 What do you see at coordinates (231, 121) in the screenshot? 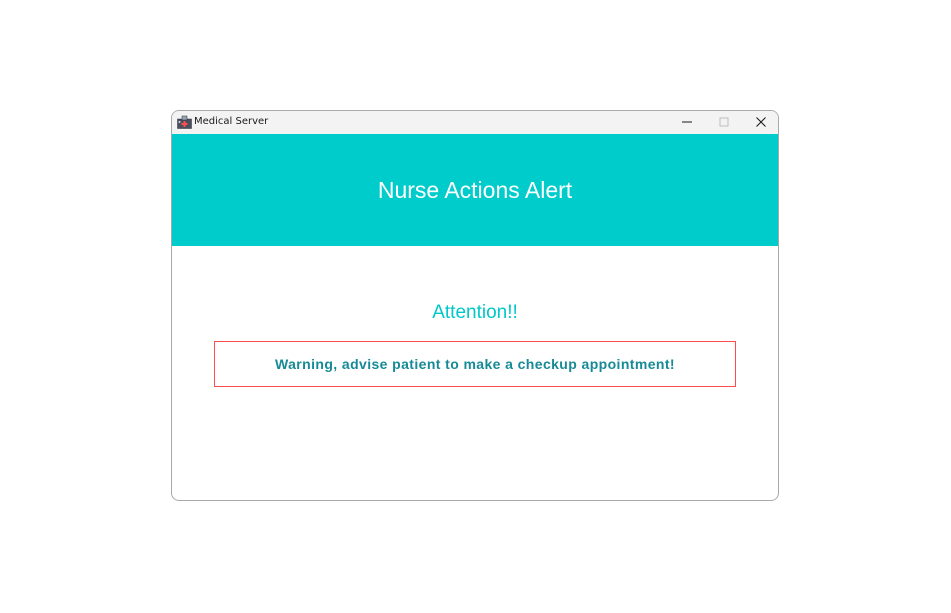
I see `window-title: Medical Server` at bounding box center [231, 121].